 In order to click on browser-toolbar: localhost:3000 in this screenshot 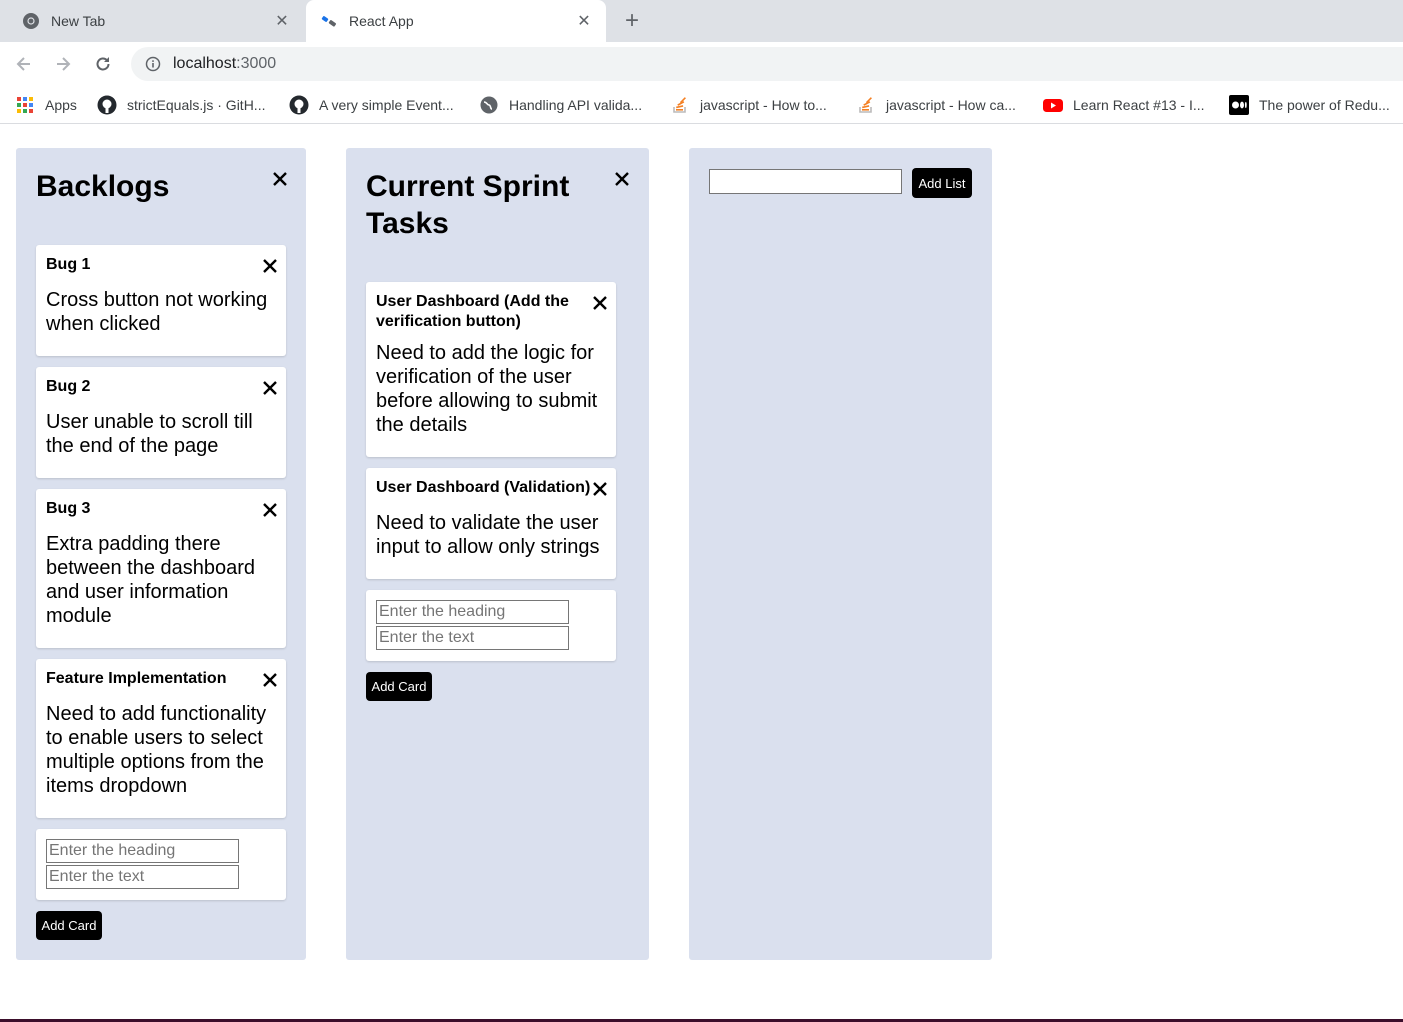, I will do `click(701, 64)`.